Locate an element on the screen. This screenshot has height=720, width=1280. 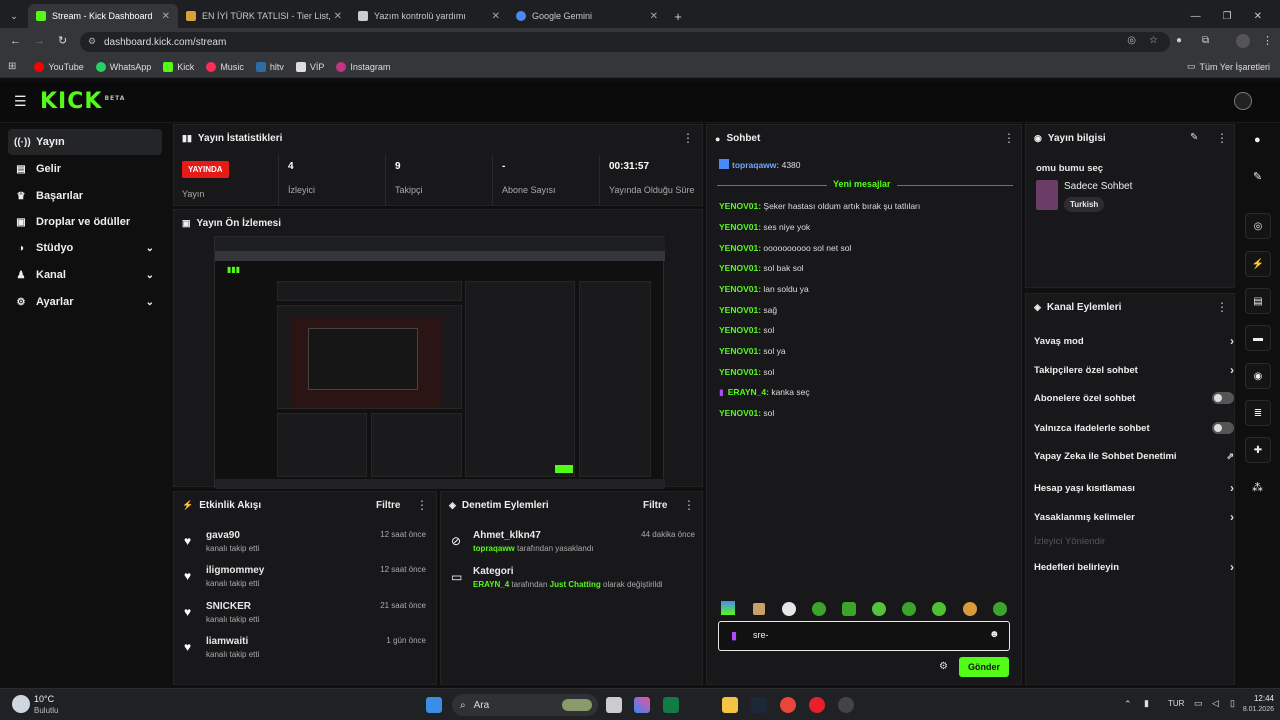
steam-icon is located at coordinates (759, 705).